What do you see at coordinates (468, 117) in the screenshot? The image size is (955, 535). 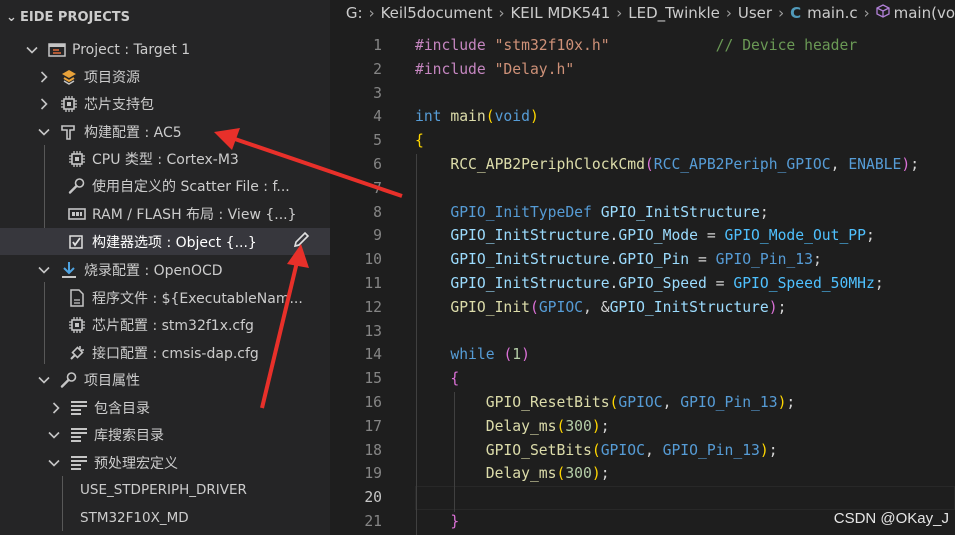 I see `code-token: main` at bounding box center [468, 117].